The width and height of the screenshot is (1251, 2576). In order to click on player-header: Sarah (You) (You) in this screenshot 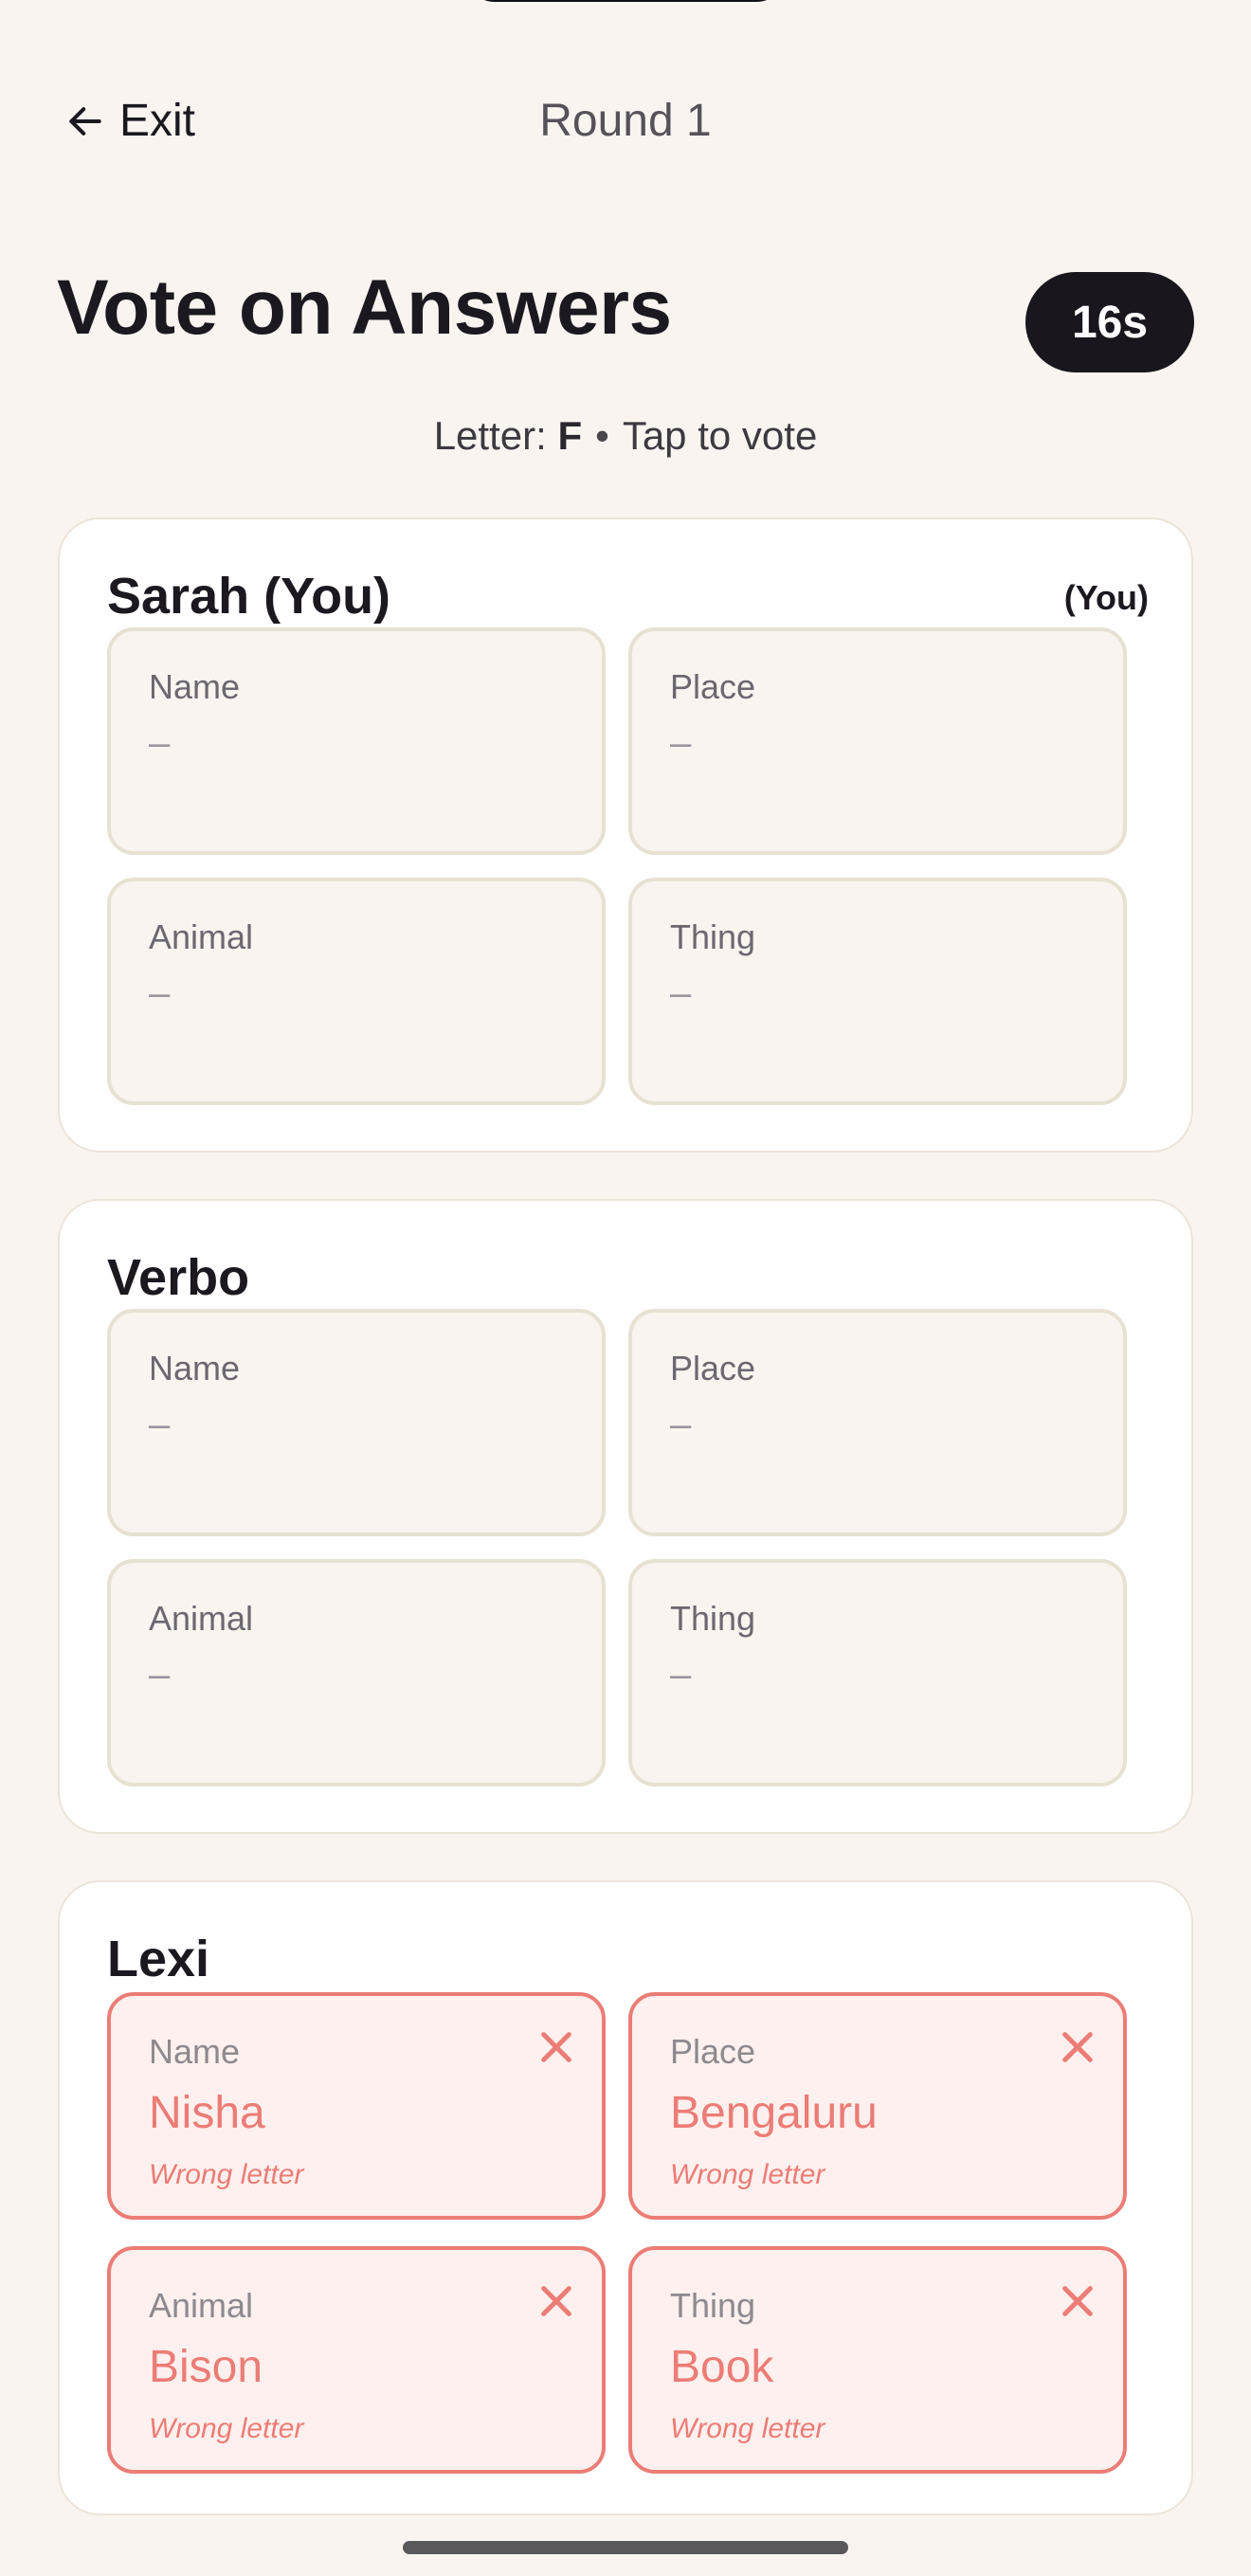, I will do `click(628, 596)`.